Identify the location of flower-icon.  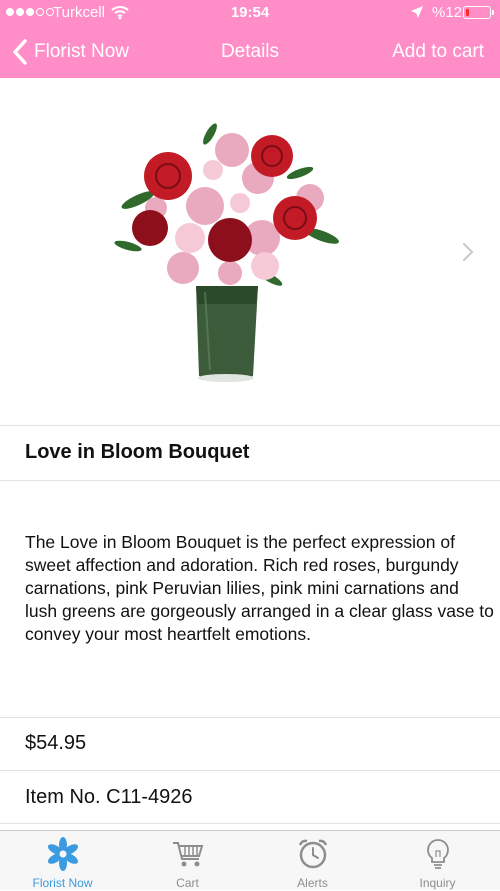
(63, 854).